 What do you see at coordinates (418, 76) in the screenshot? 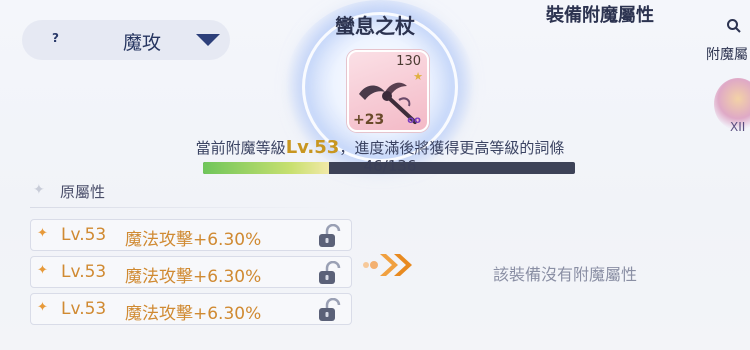
I see `star-icon: ★` at bounding box center [418, 76].